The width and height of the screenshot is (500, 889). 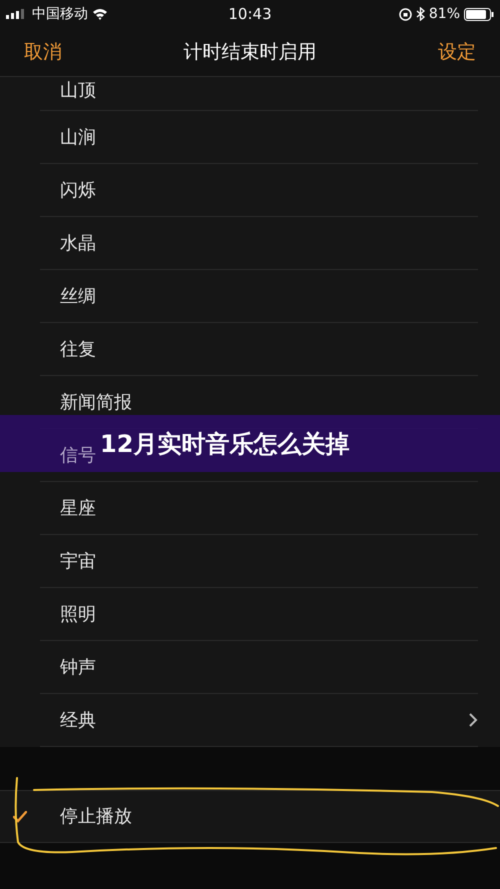 What do you see at coordinates (444, 14) in the screenshot?
I see `battery-percent: 81%` at bounding box center [444, 14].